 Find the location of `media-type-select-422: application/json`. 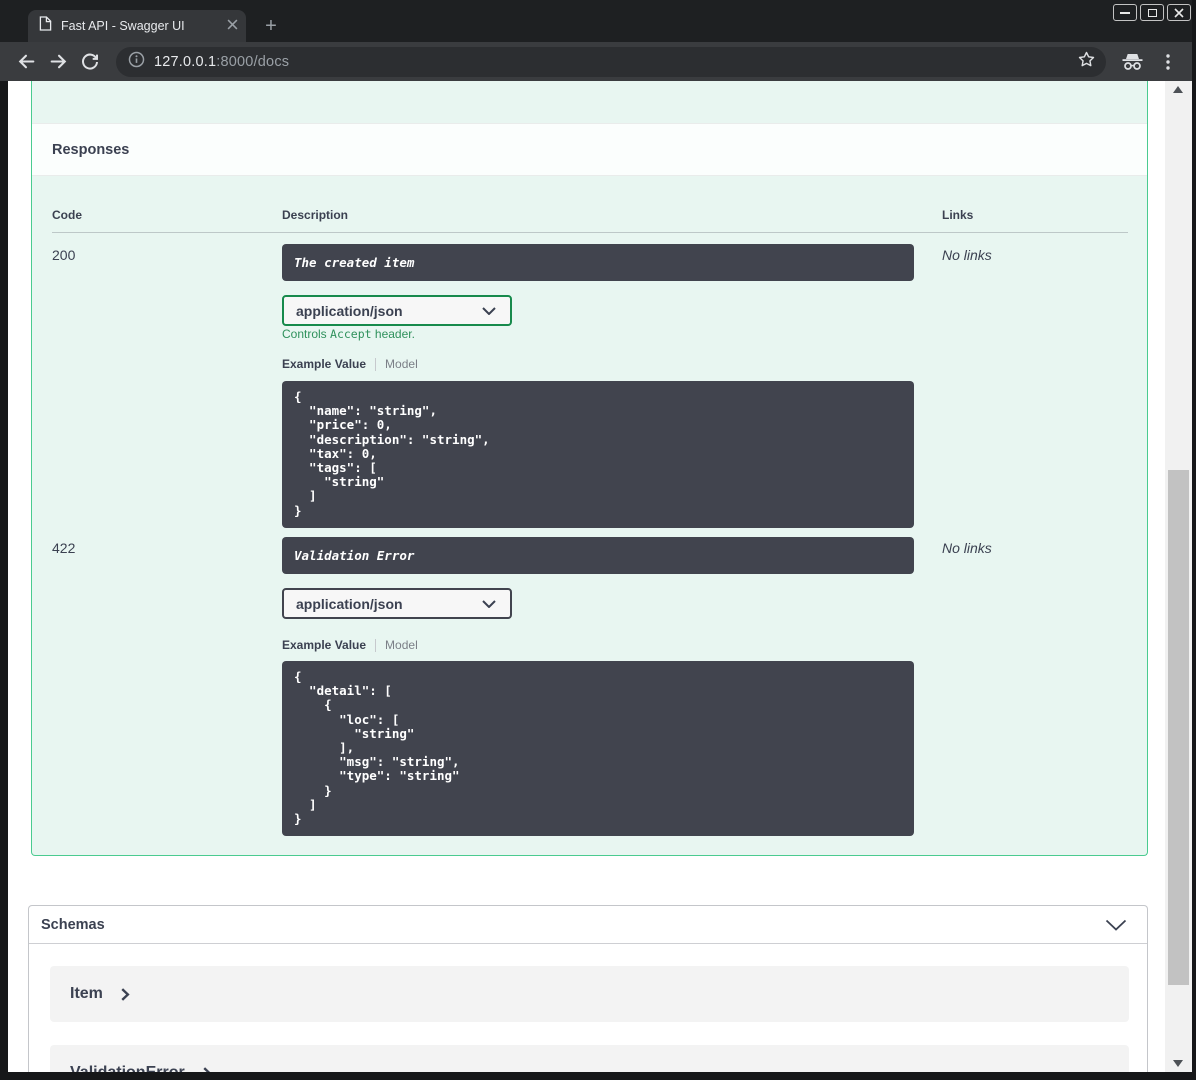

media-type-select-422: application/json is located at coordinates (397, 603).